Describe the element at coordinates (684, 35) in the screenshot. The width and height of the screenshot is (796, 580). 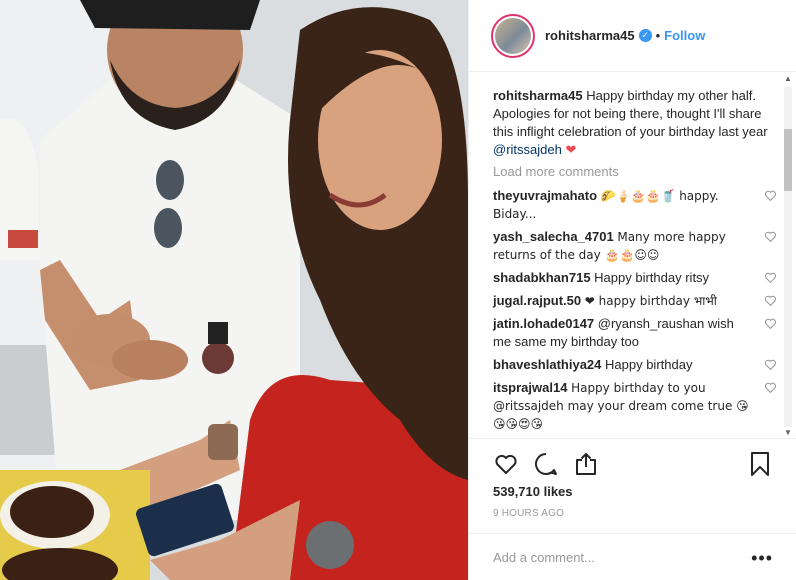
I see `follow-button: Follow` at that location.